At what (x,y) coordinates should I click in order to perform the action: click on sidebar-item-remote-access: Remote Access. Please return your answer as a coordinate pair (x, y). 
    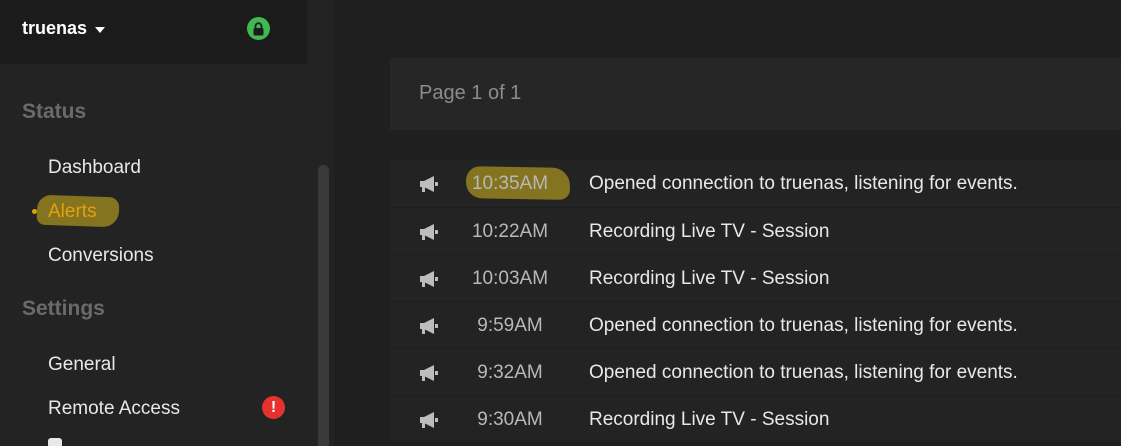
    Looking at the image, I should click on (114, 409).